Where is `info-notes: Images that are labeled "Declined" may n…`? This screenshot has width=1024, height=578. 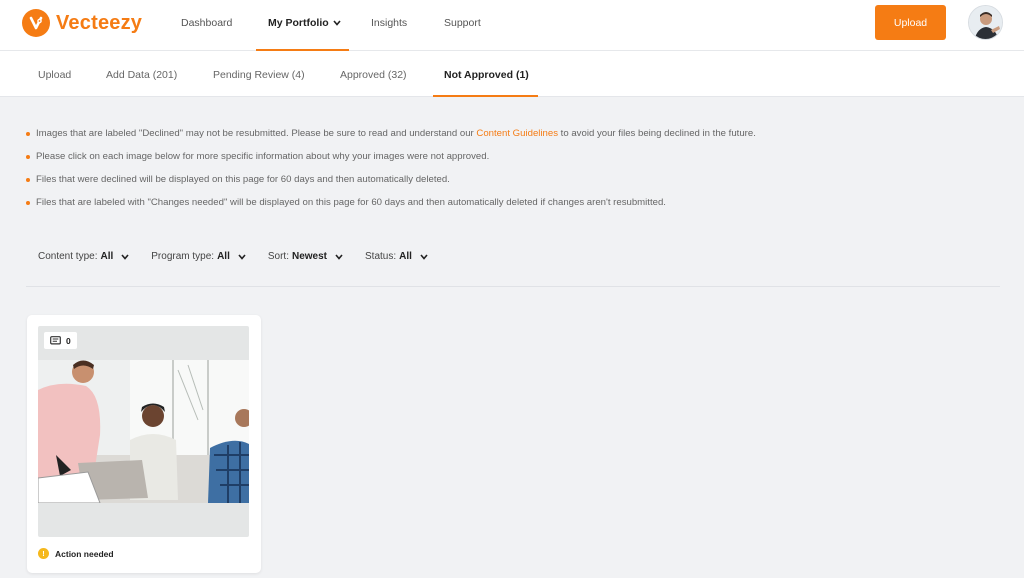
info-notes: Images that are labeled "Declined" may n… is located at coordinates (506, 174).